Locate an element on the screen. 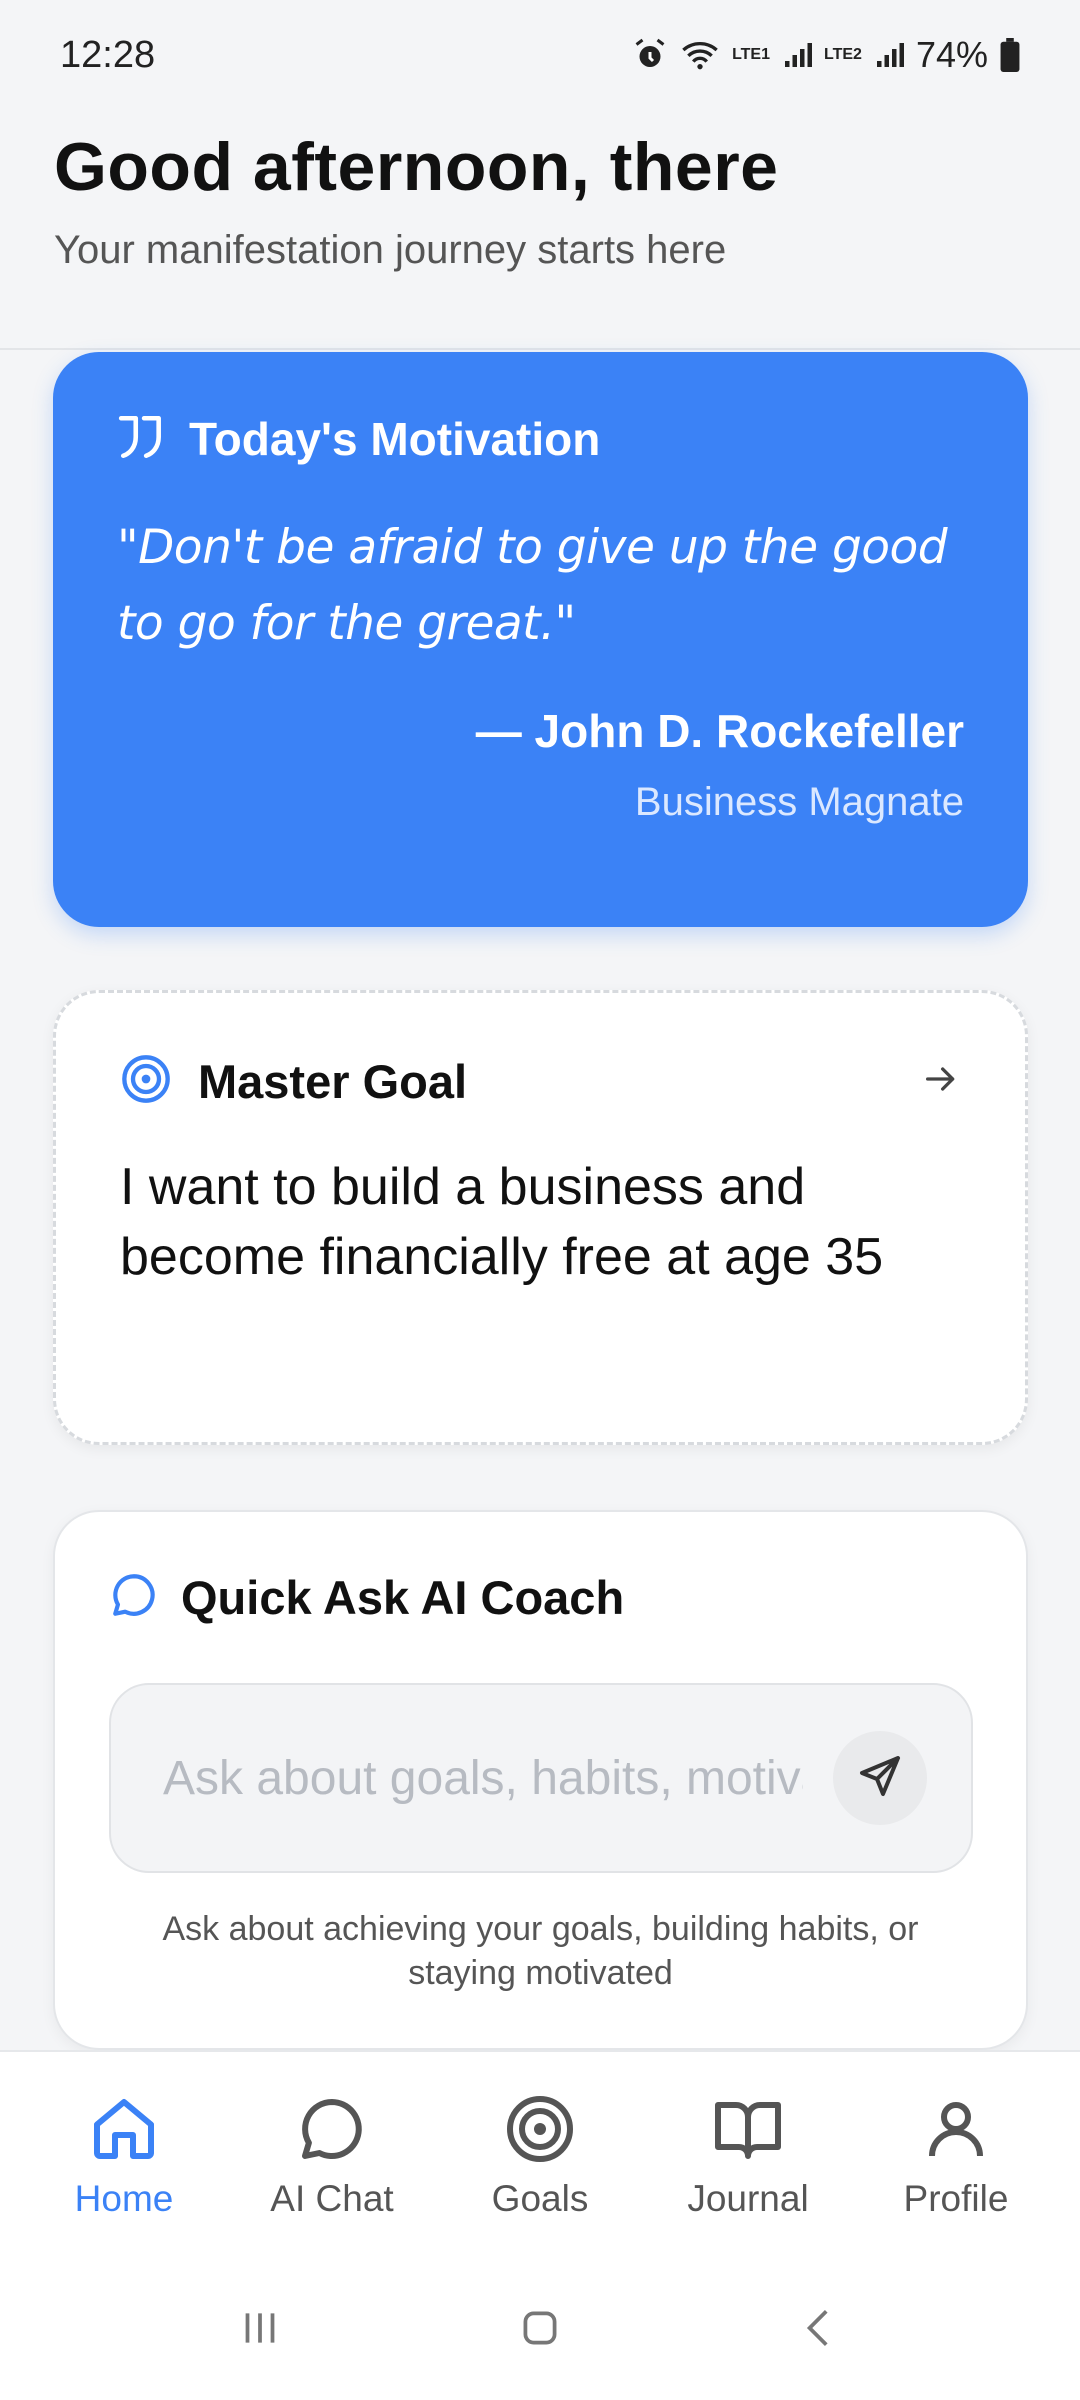 The height and width of the screenshot is (2400, 1080). user-icon is located at coordinates (956, 2131).